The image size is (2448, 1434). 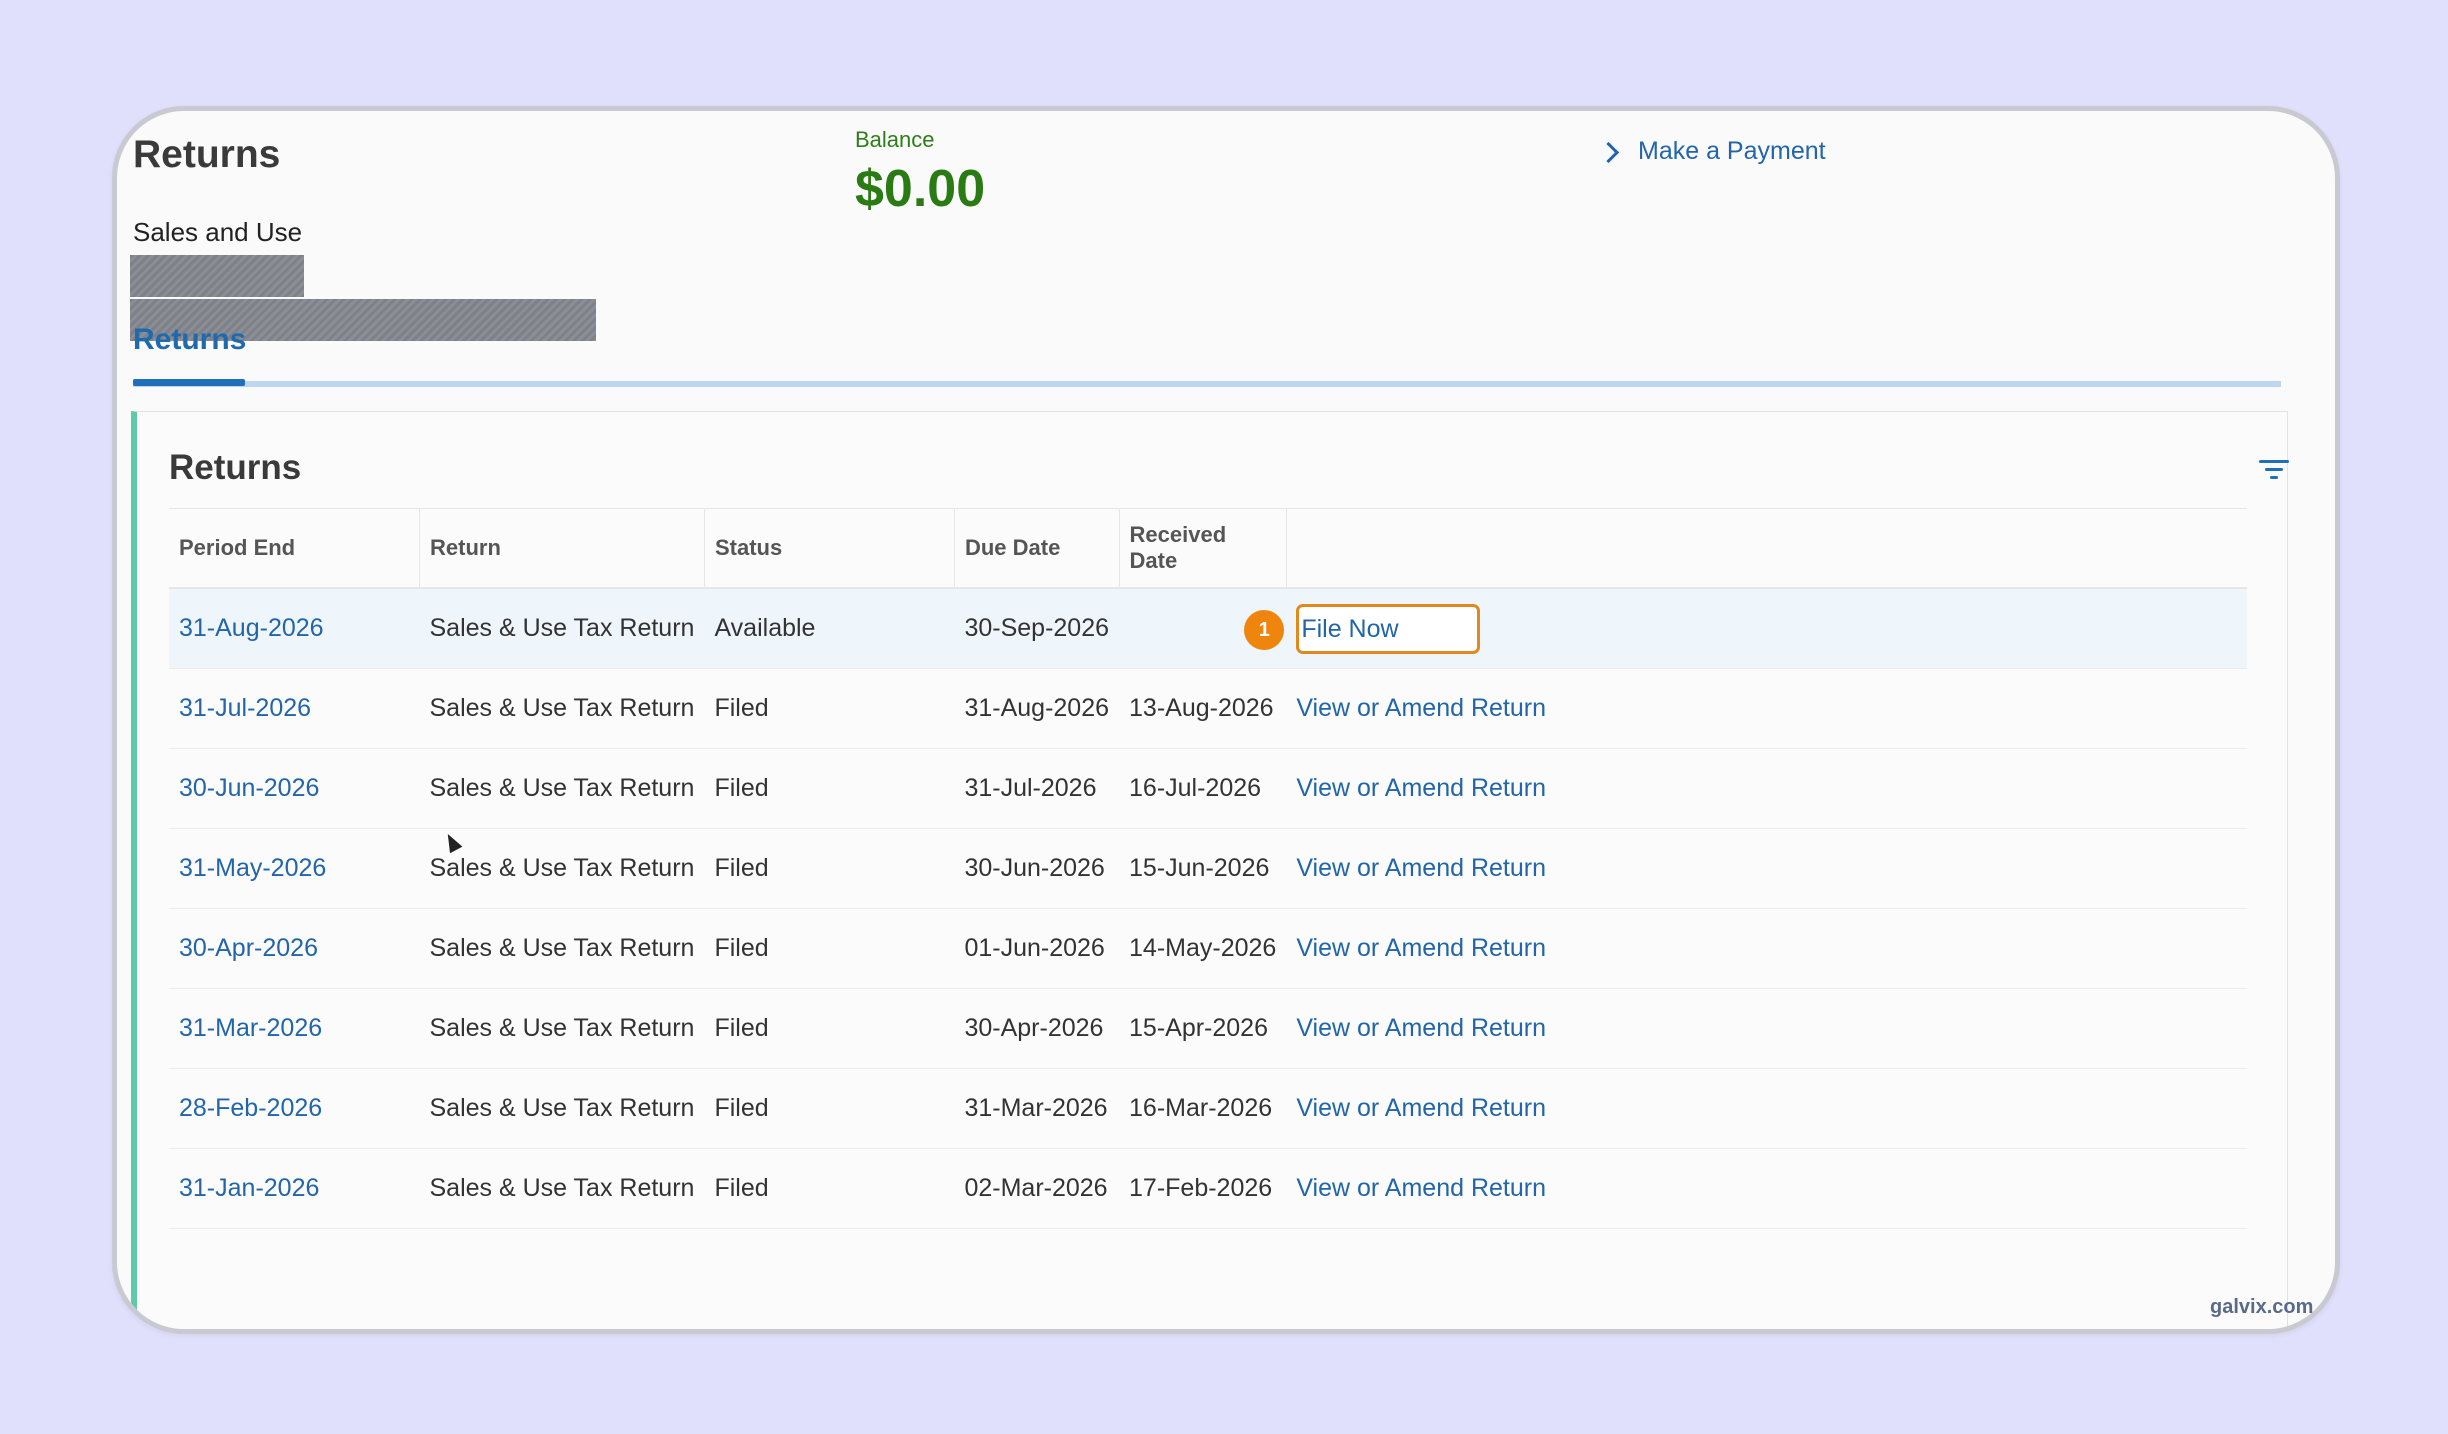 I want to click on column-header-received-date: Received Date, so click(x=1203, y=548).